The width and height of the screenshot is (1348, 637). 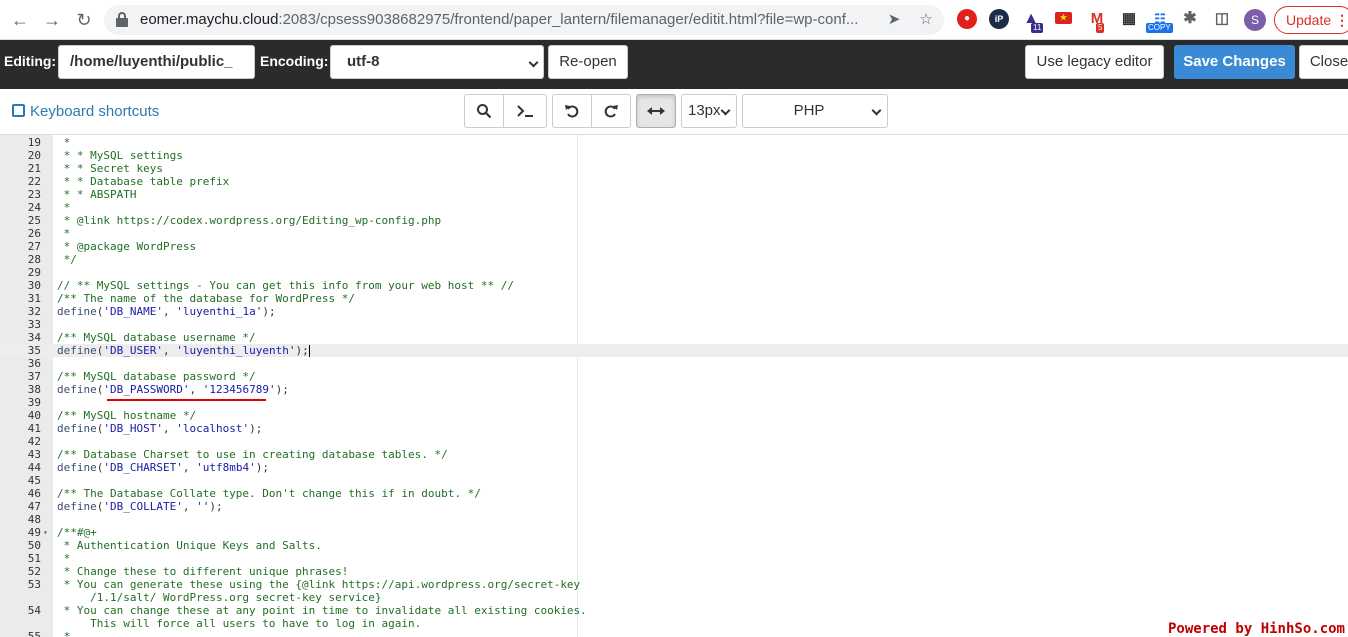 What do you see at coordinates (203, 506) in the screenshot?
I see `constant-value: ''` at bounding box center [203, 506].